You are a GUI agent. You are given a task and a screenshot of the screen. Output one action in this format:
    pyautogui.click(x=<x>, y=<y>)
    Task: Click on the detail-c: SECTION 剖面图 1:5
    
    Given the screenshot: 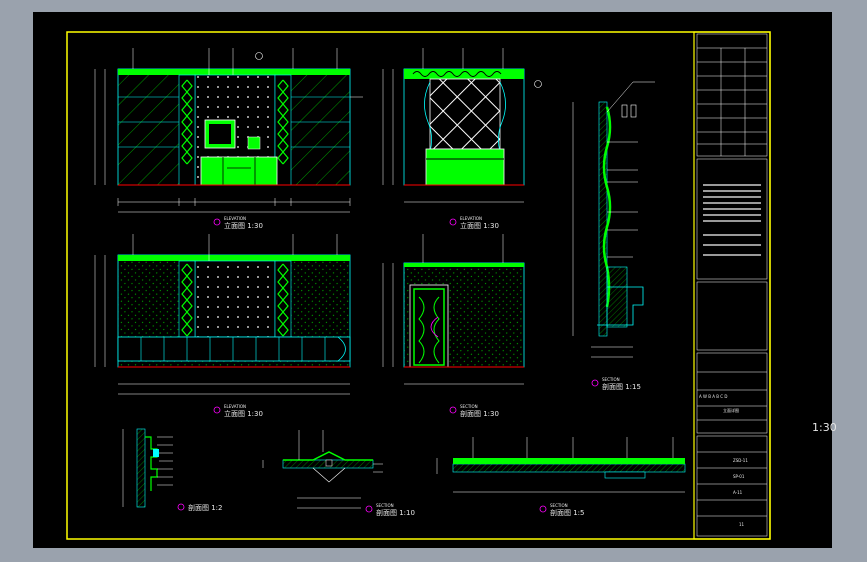 What is the action you would take?
    pyautogui.click(x=561, y=477)
    